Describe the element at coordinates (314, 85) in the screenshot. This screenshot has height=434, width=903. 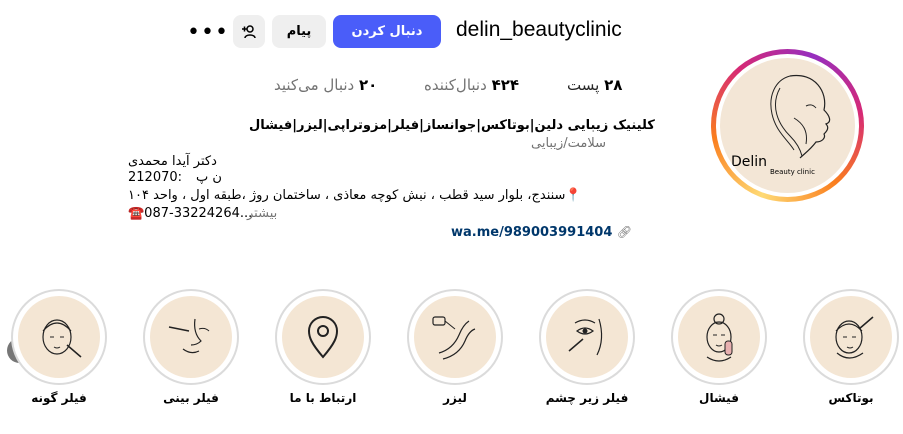
I see `following-label: دنبال می‌کنید` at that location.